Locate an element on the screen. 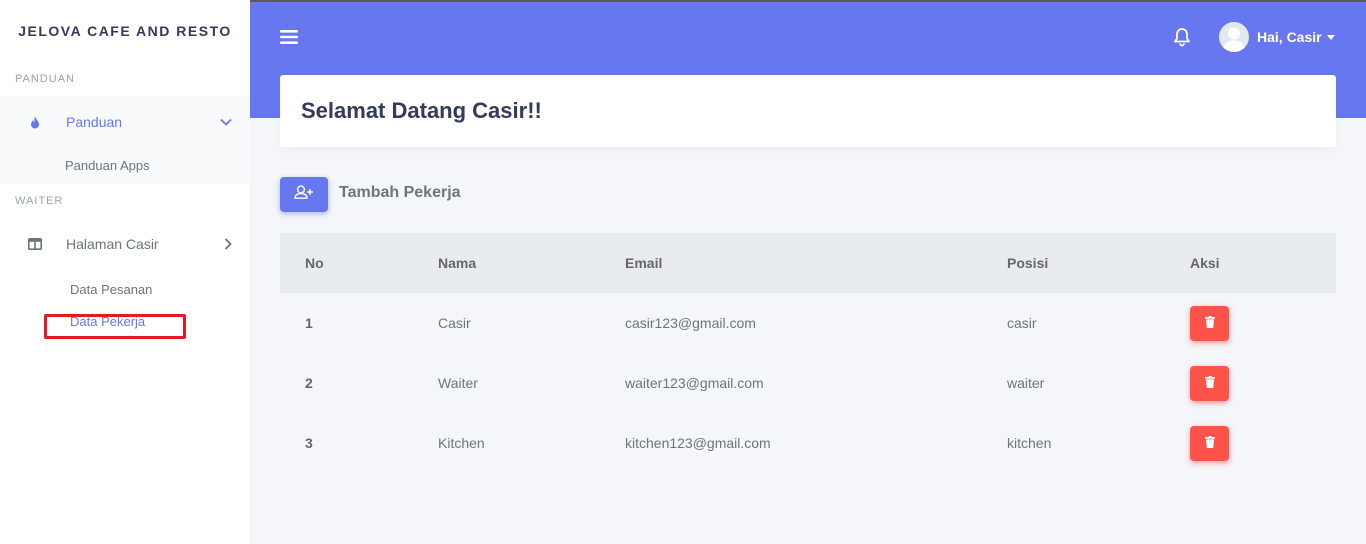  column-header-no: No is located at coordinates (314, 263).